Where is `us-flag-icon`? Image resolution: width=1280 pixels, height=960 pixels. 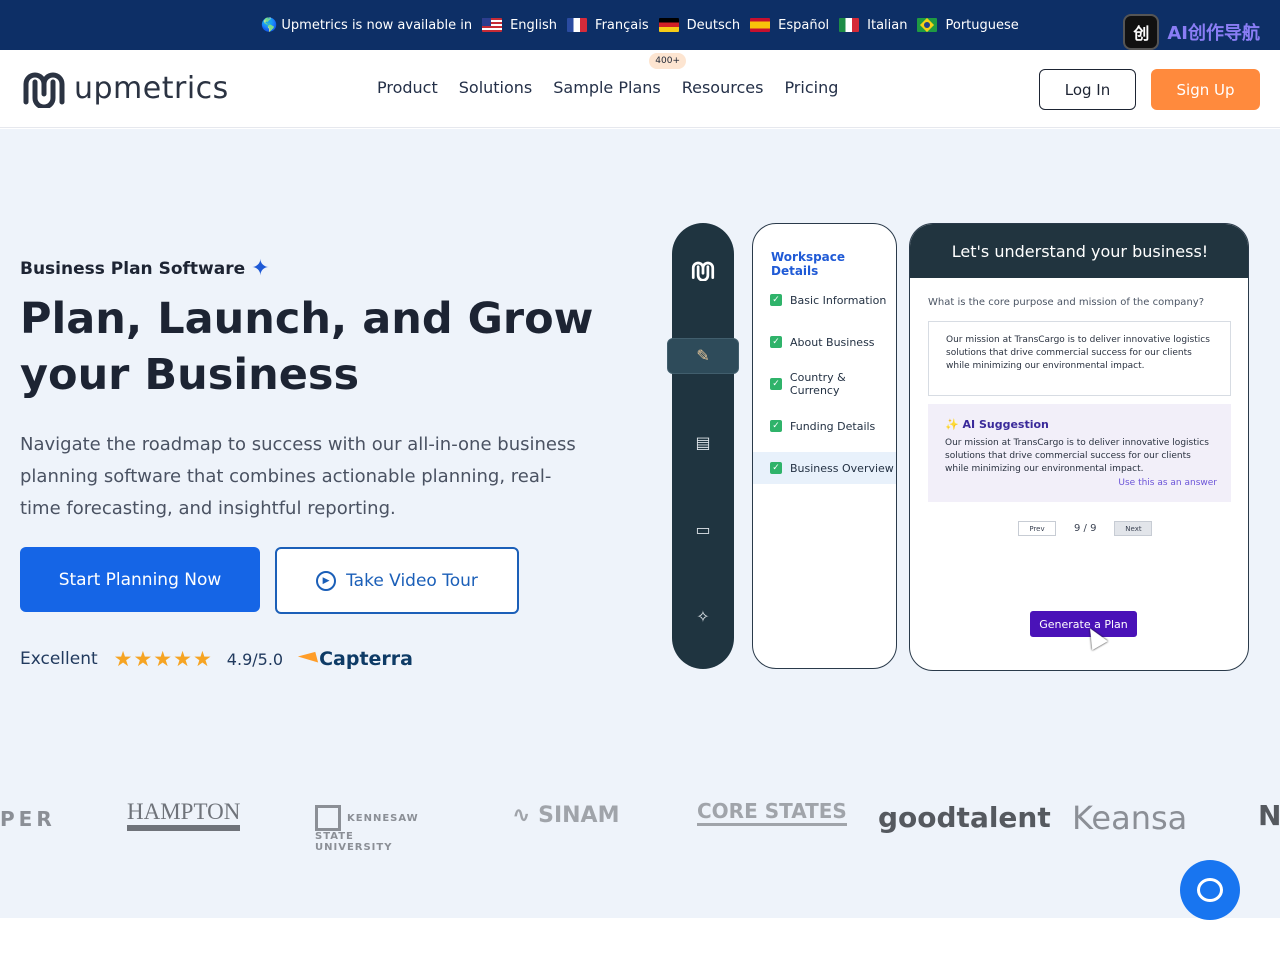 us-flag-icon is located at coordinates (492, 25).